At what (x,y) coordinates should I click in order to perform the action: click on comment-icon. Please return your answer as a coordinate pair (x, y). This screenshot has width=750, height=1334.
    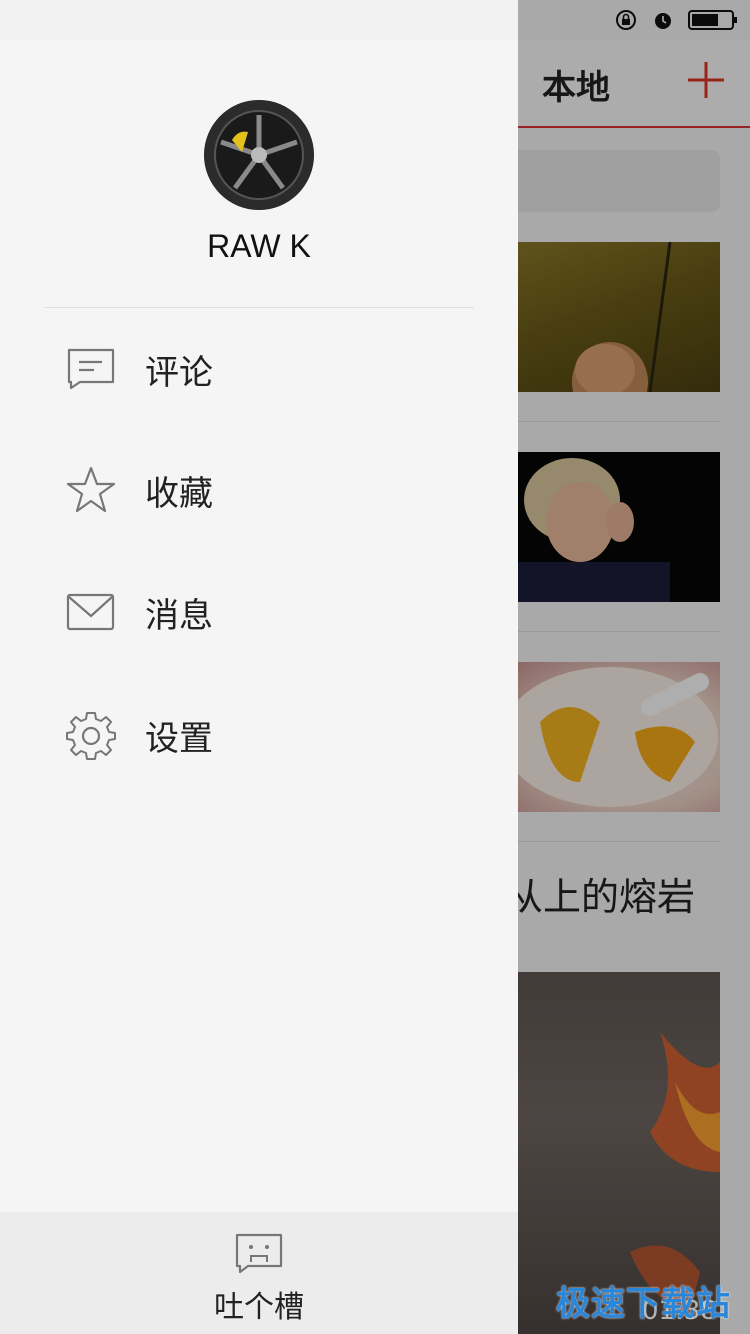
    Looking at the image, I should click on (91, 369).